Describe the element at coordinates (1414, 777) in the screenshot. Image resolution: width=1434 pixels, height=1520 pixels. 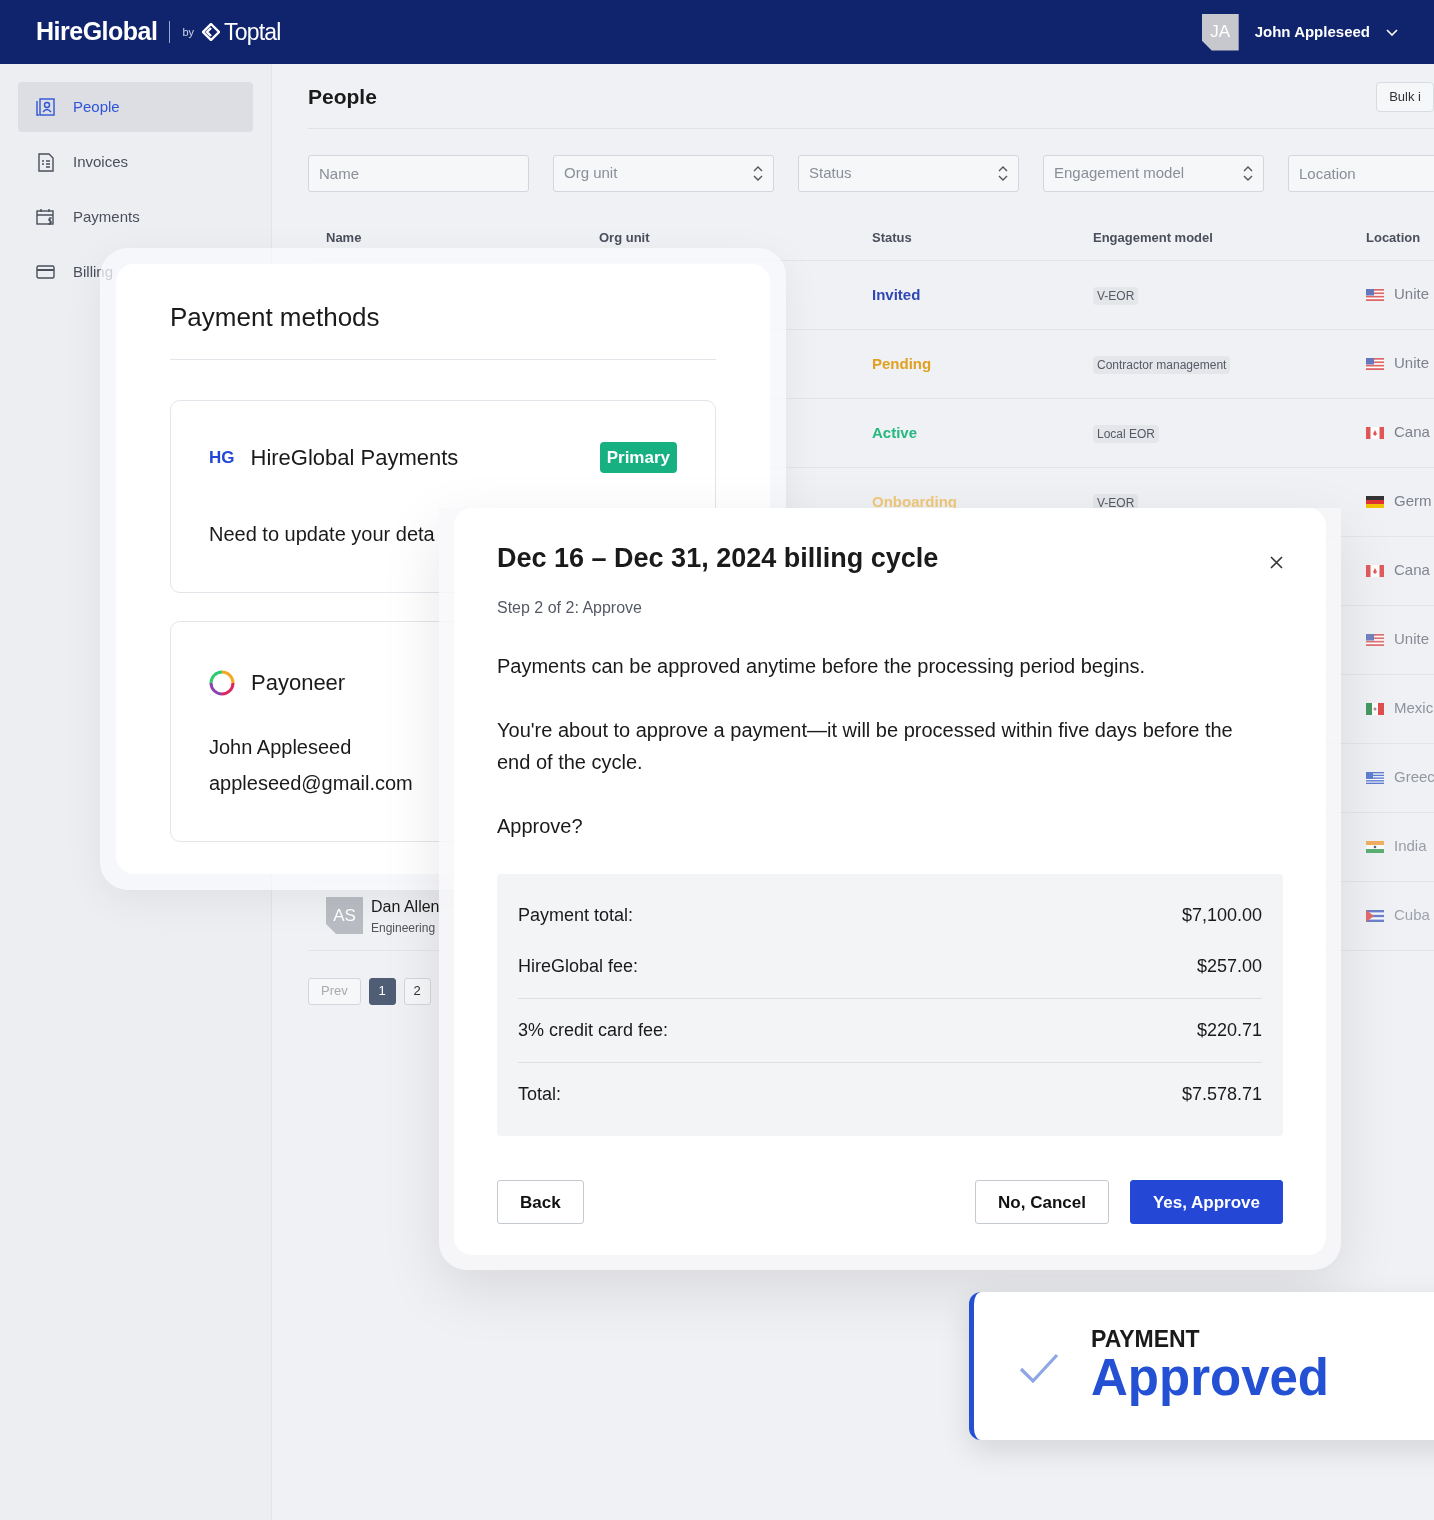
I see `location-text: Greec` at that location.